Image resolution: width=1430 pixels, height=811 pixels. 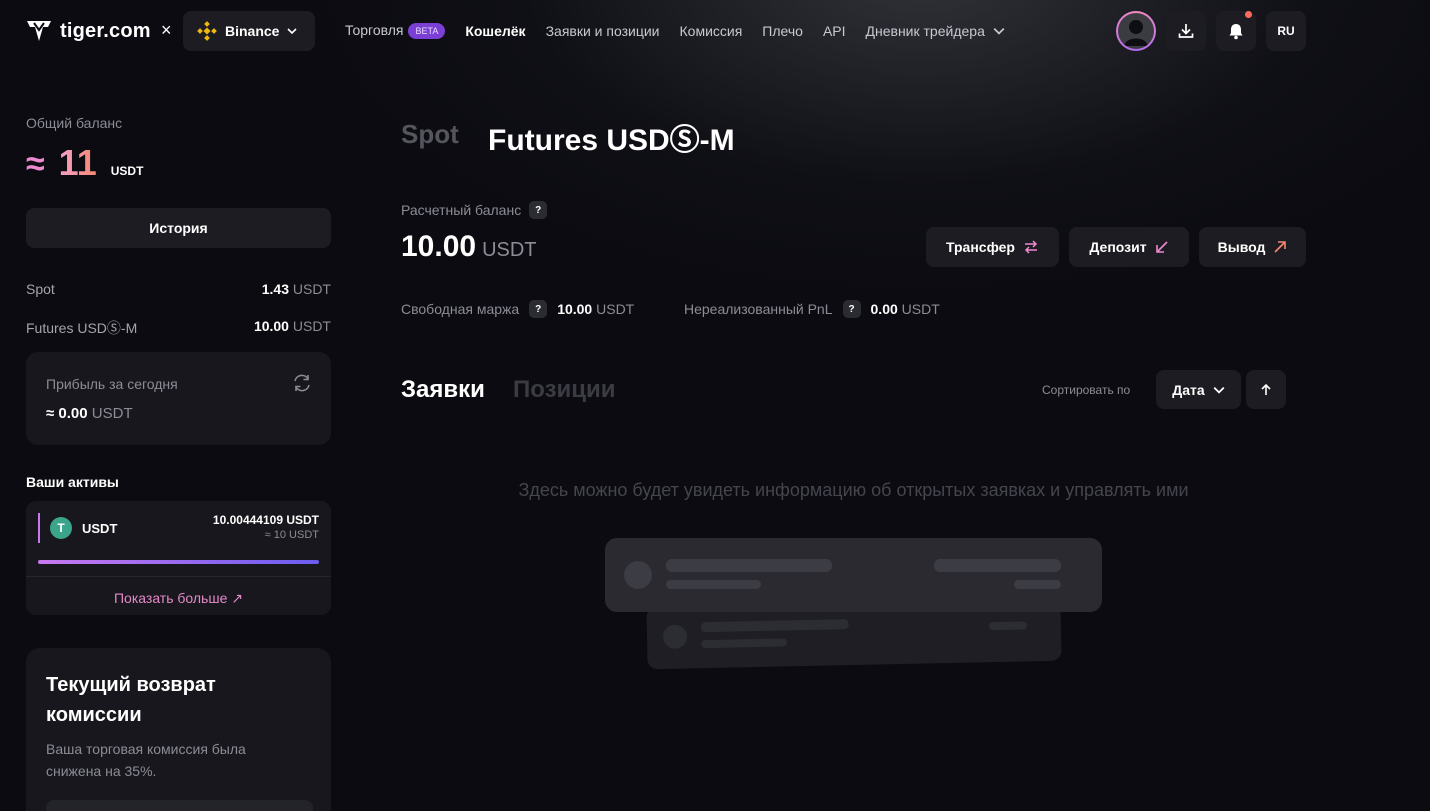 I want to click on asset-share-bar, so click(x=178, y=562).